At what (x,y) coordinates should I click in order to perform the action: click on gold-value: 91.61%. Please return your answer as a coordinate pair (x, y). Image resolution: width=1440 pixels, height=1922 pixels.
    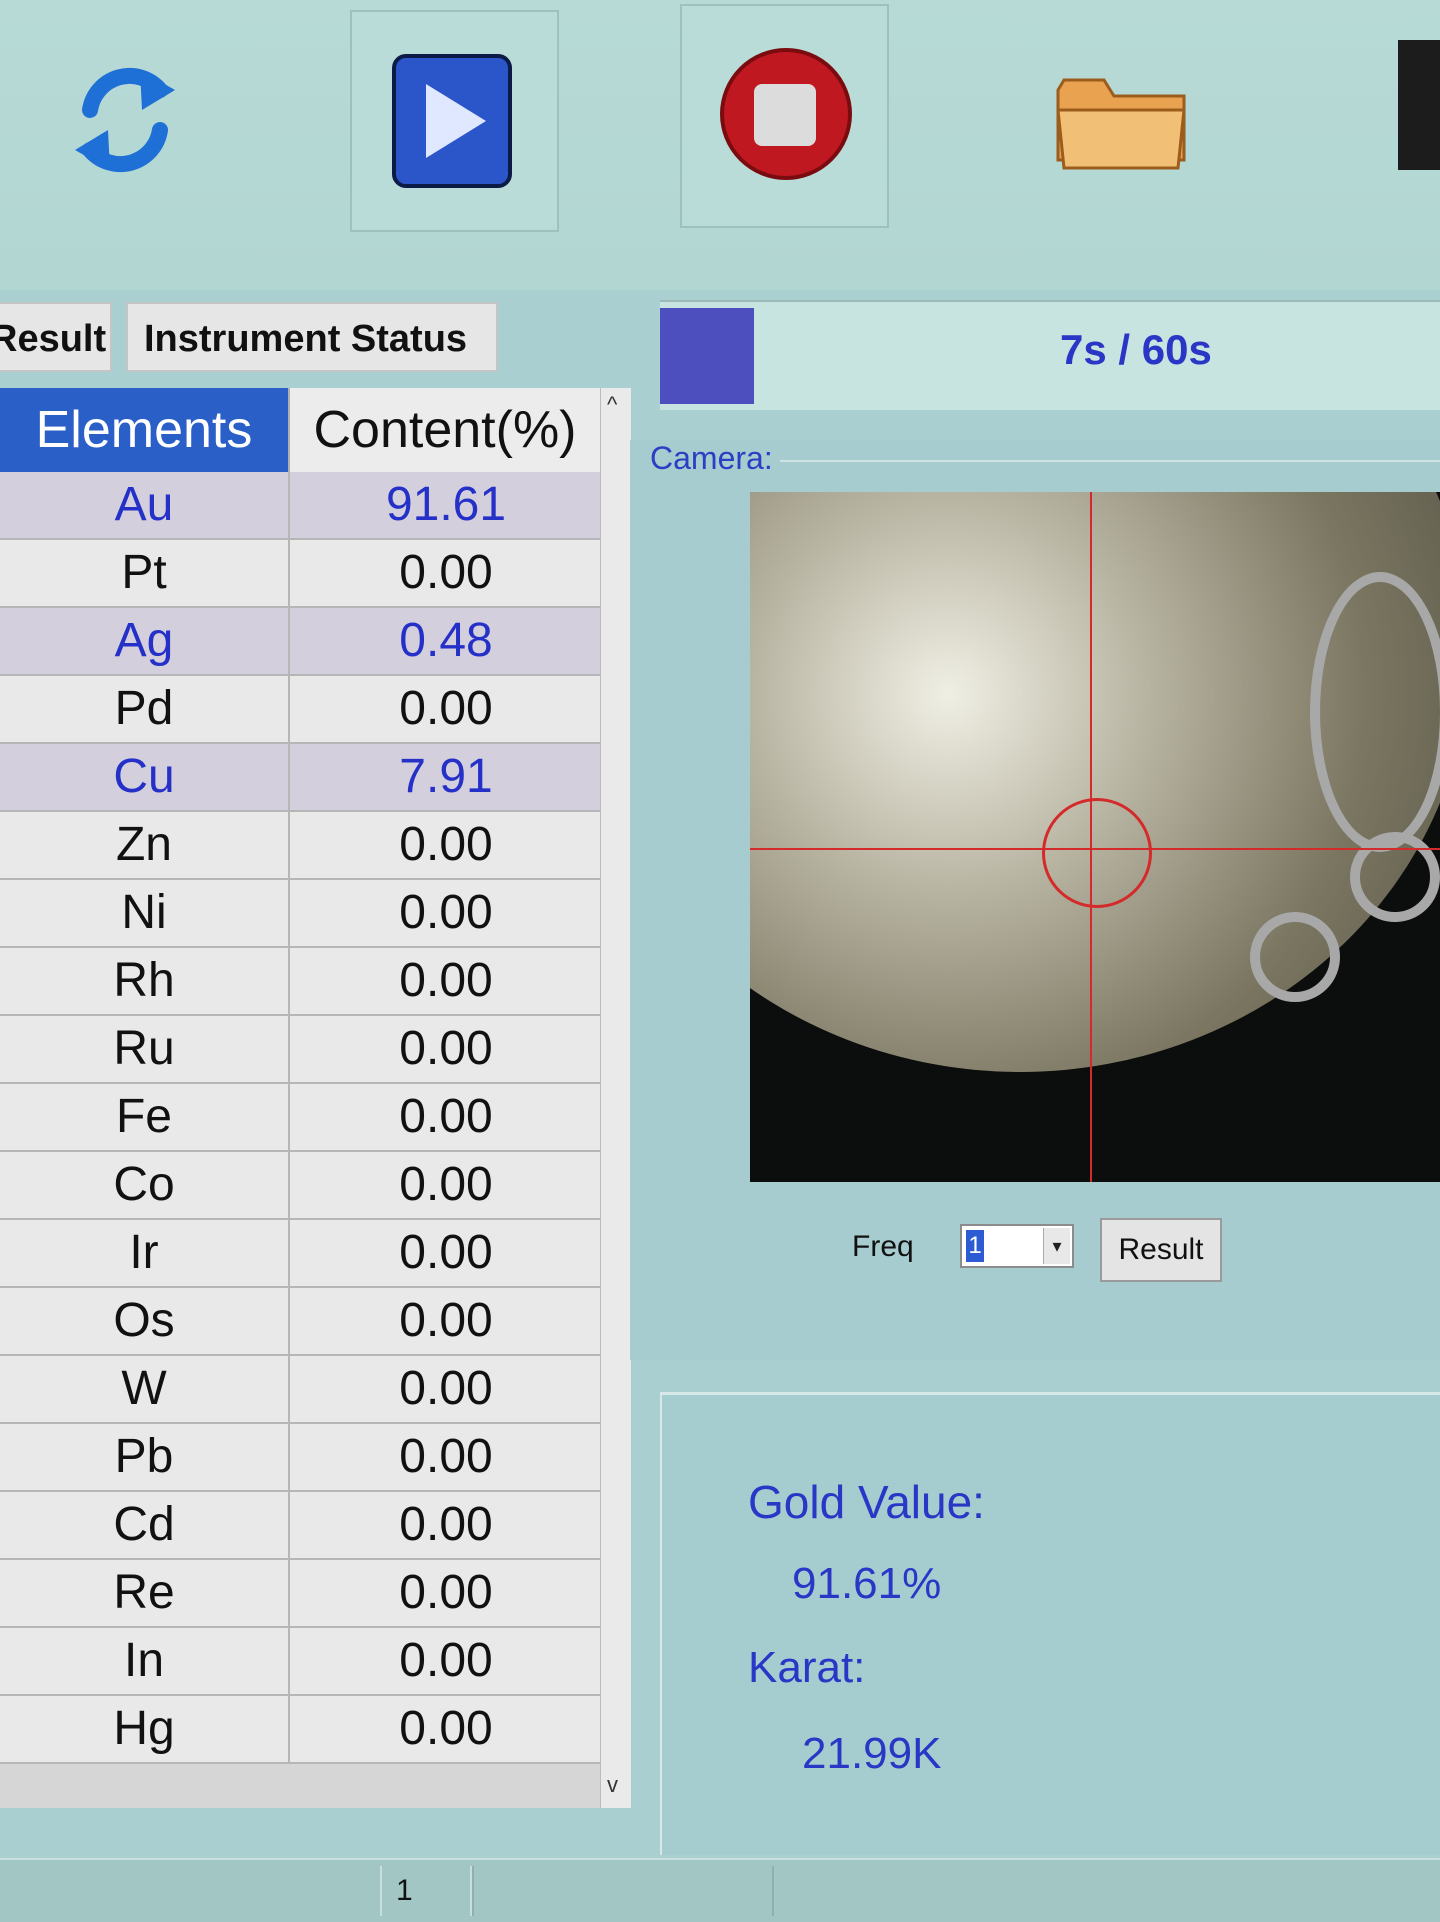
    Looking at the image, I should click on (867, 1583).